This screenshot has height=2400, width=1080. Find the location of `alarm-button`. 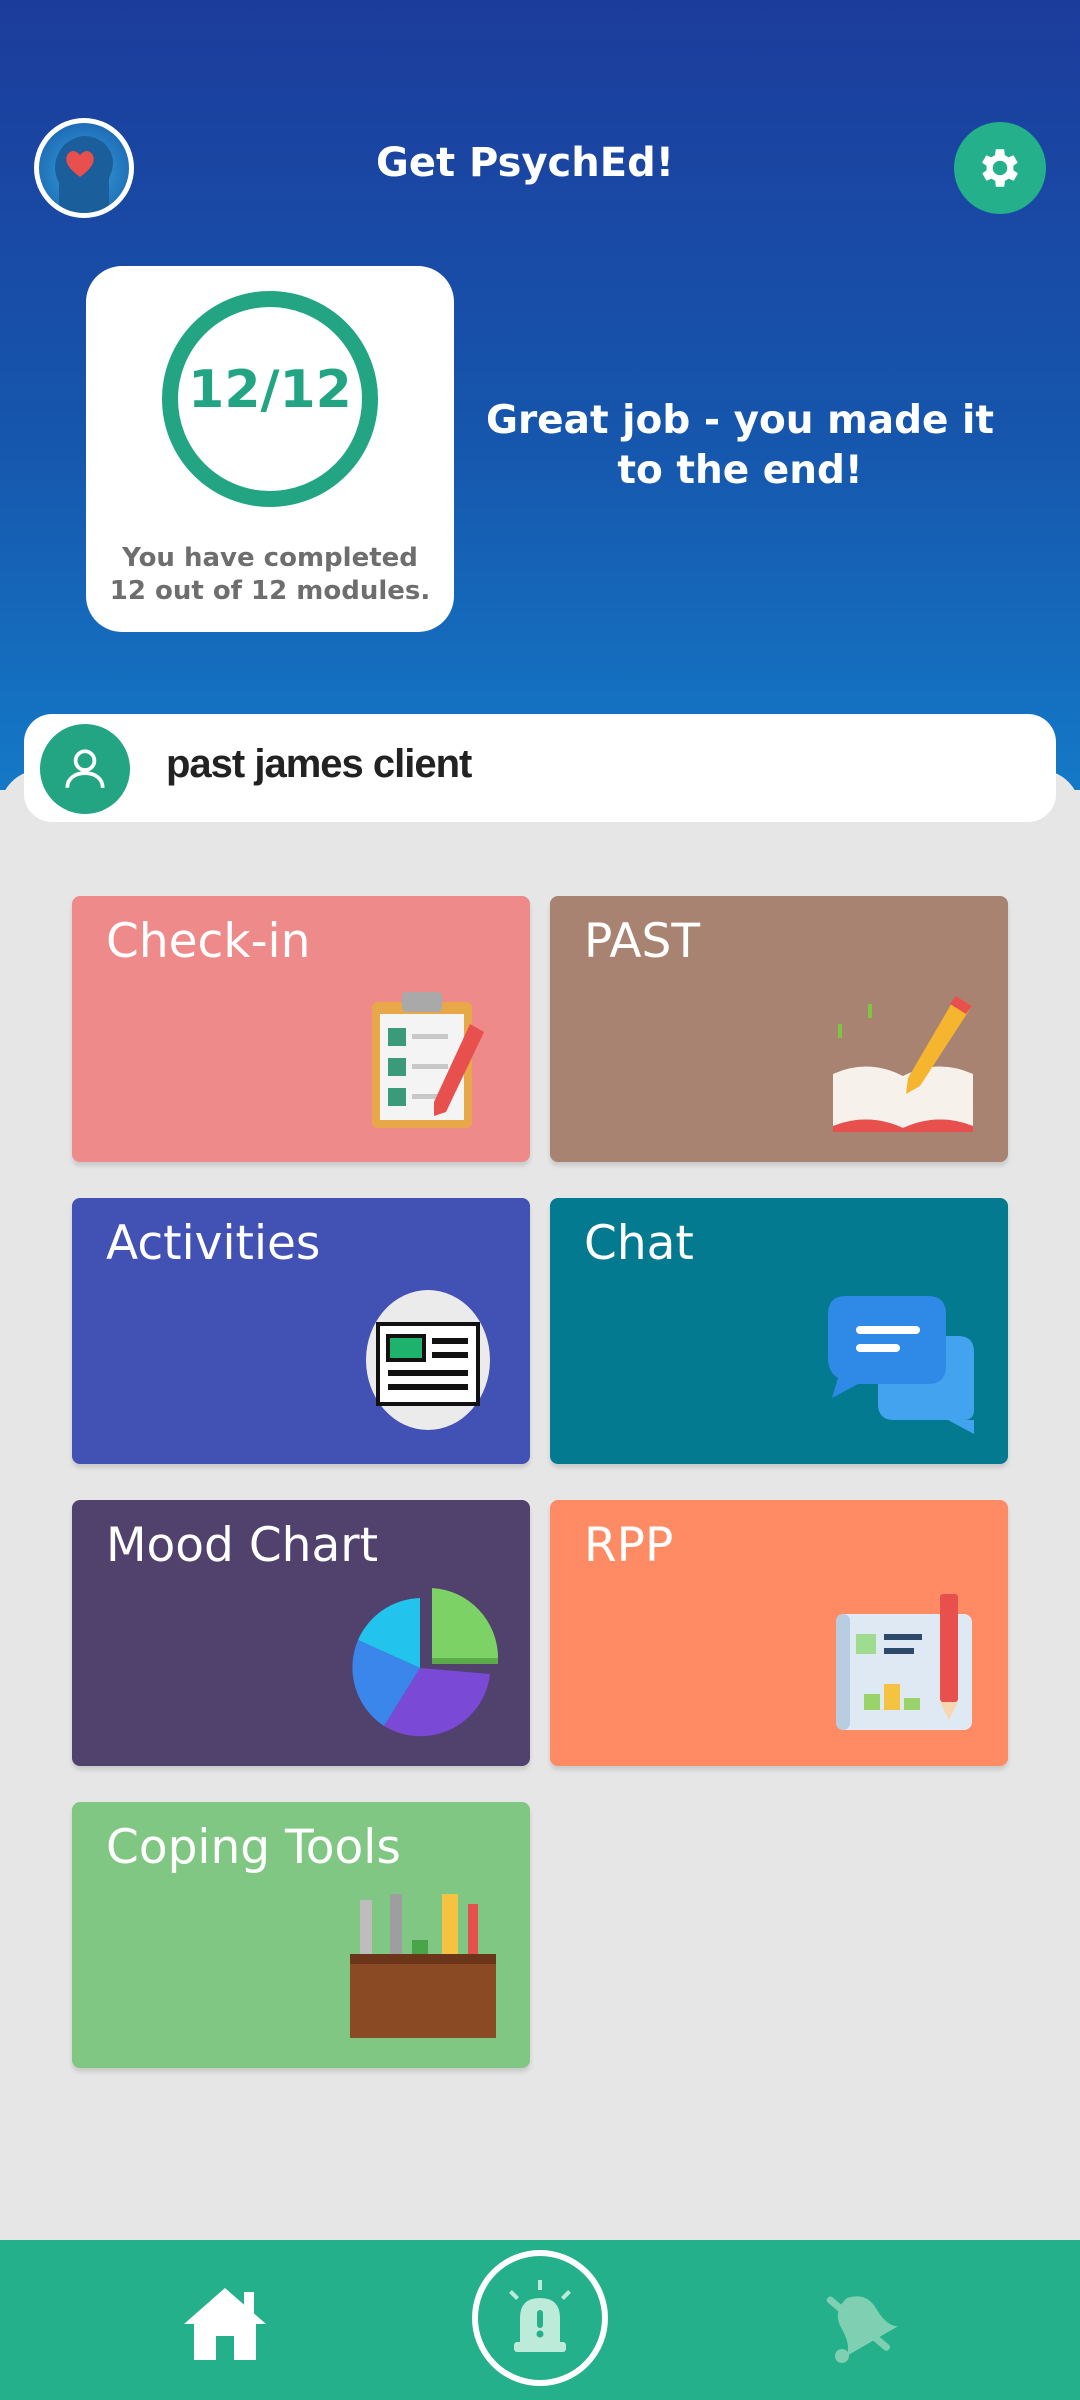

alarm-button is located at coordinates (540, 2318).